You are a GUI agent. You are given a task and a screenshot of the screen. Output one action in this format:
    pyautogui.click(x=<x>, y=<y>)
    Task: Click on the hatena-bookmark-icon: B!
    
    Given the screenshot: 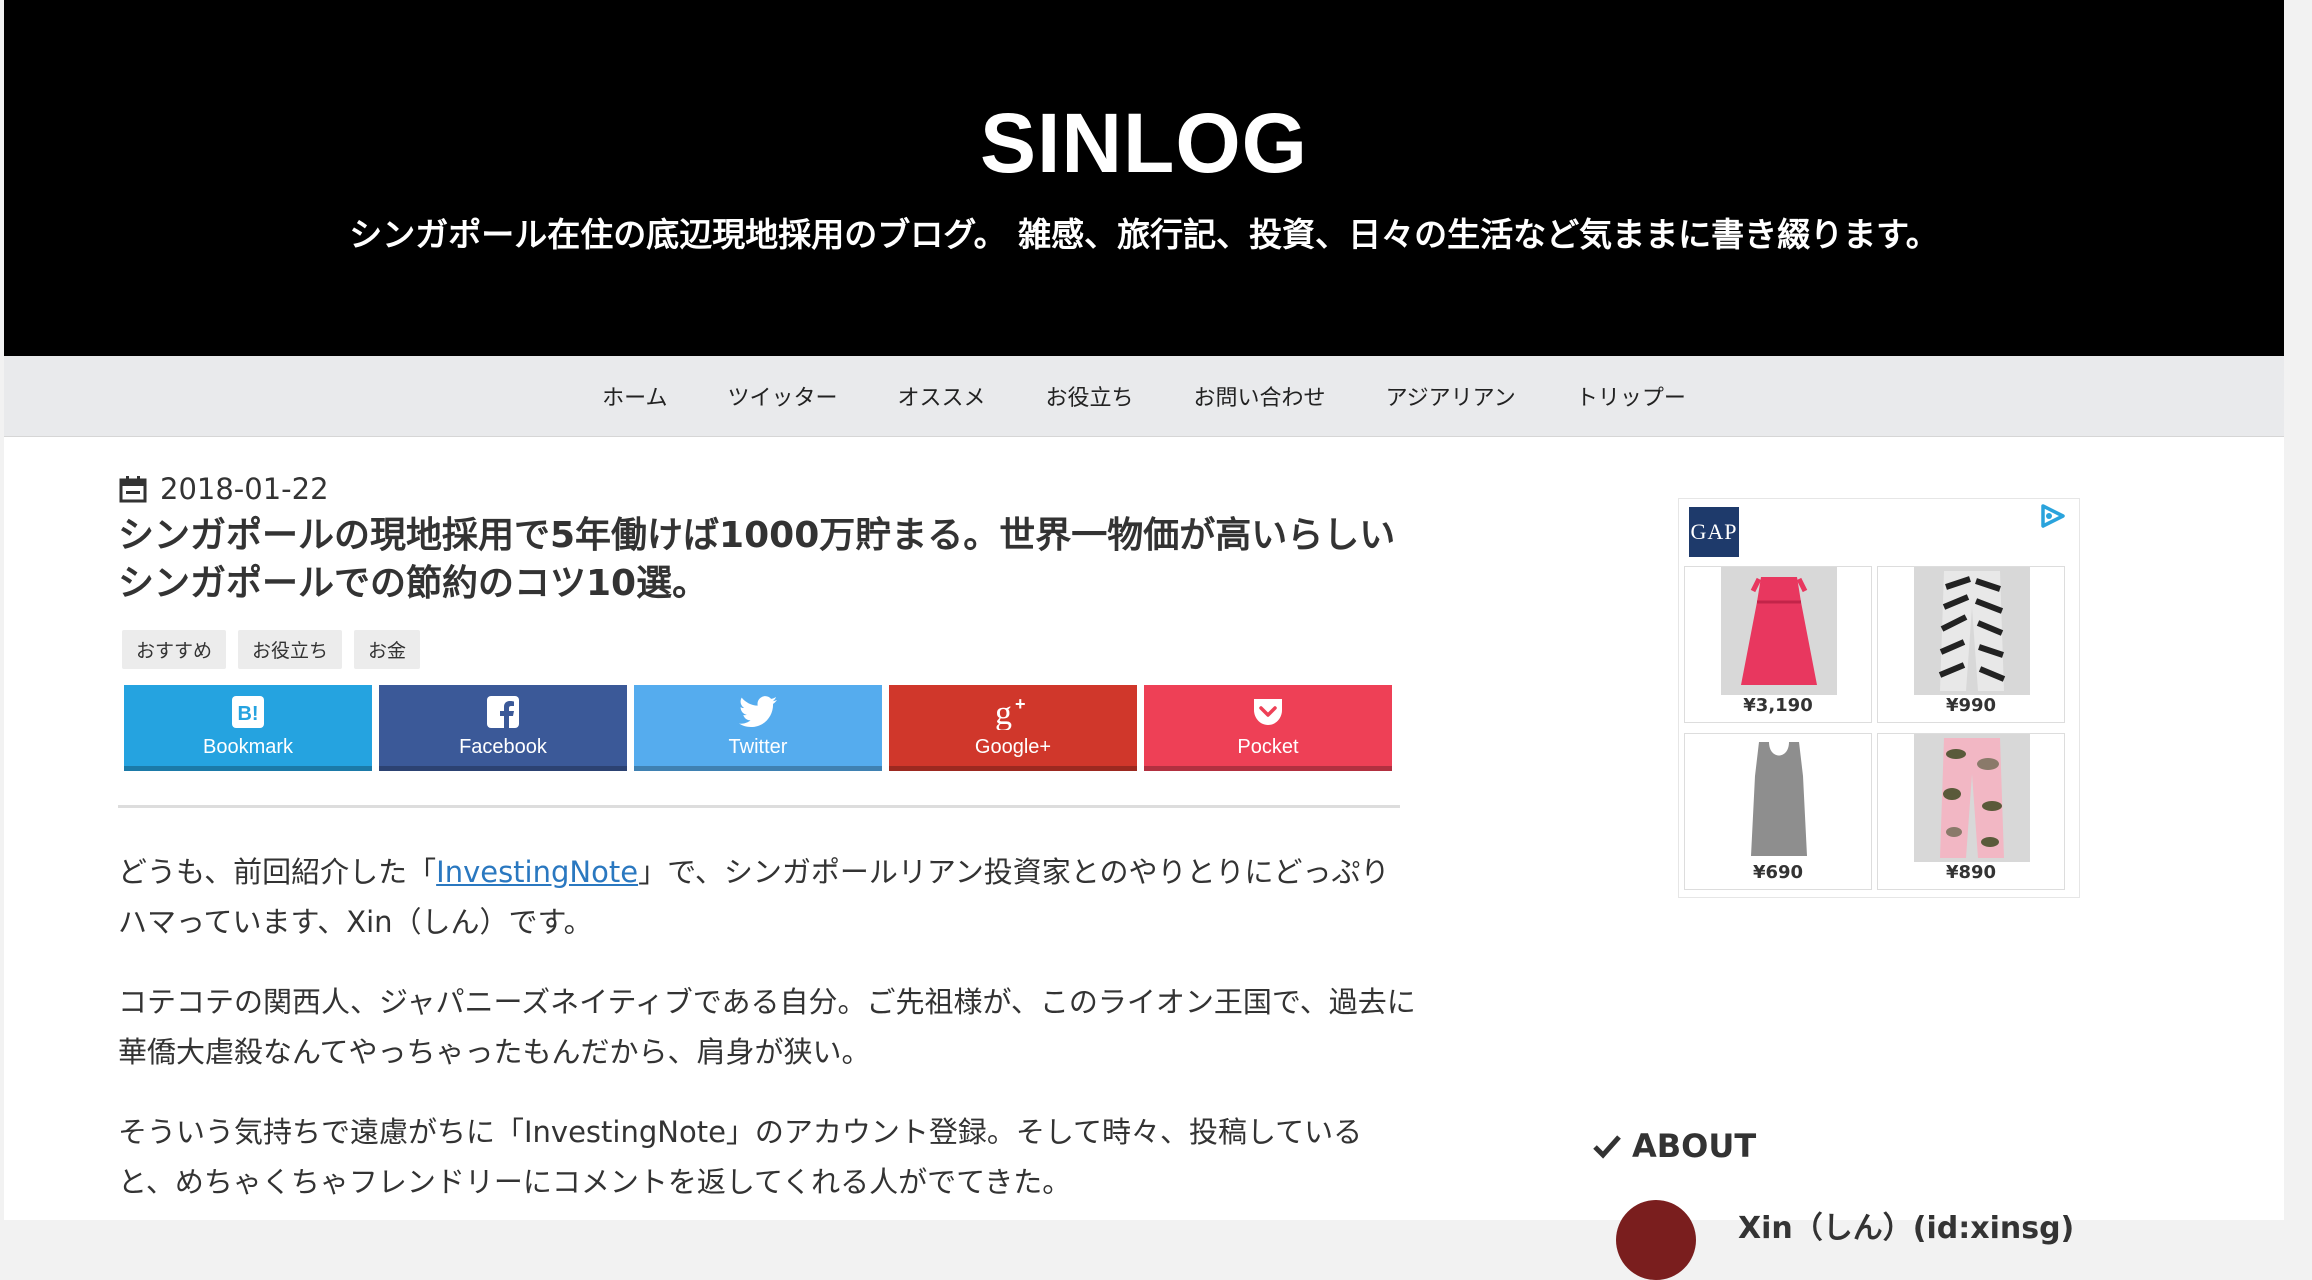 What is the action you would take?
    pyautogui.click(x=248, y=712)
    